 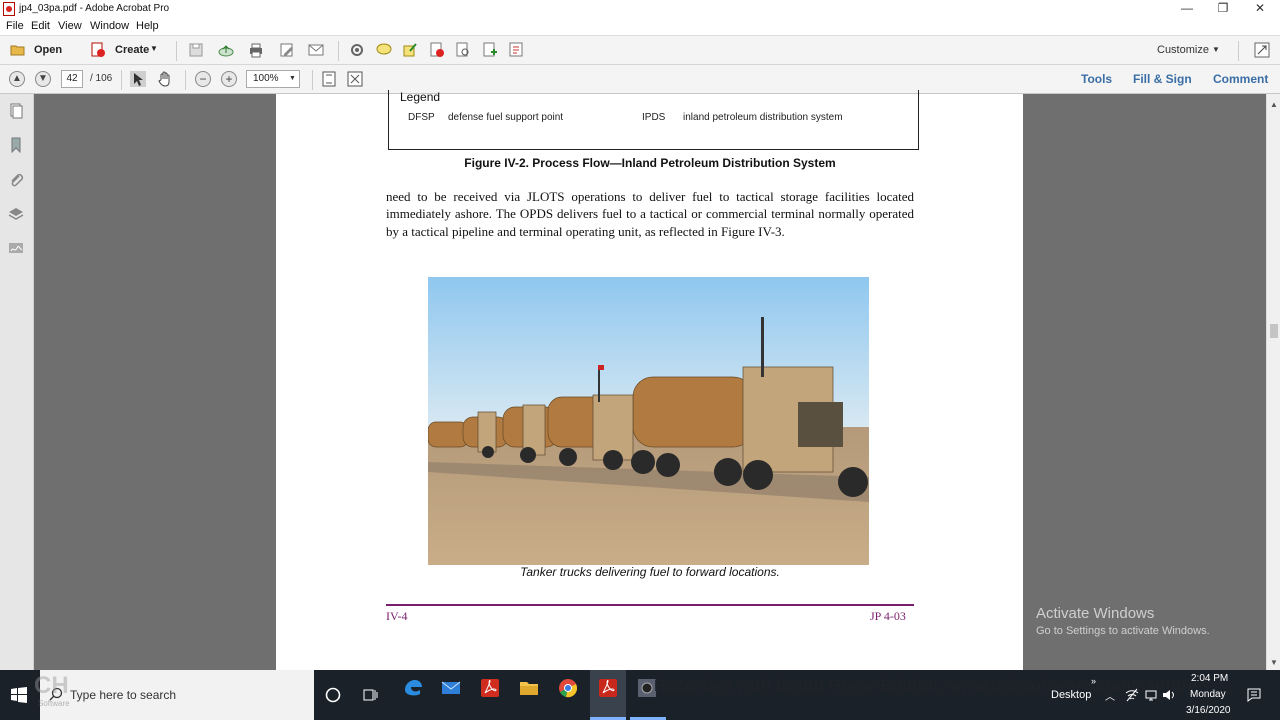 What do you see at coordinates (94, 8) in the screenshot?
I see `window-title: jp4_03pa.pdf - Adobe Acrobat Pro` at bounding box center [94, 8].